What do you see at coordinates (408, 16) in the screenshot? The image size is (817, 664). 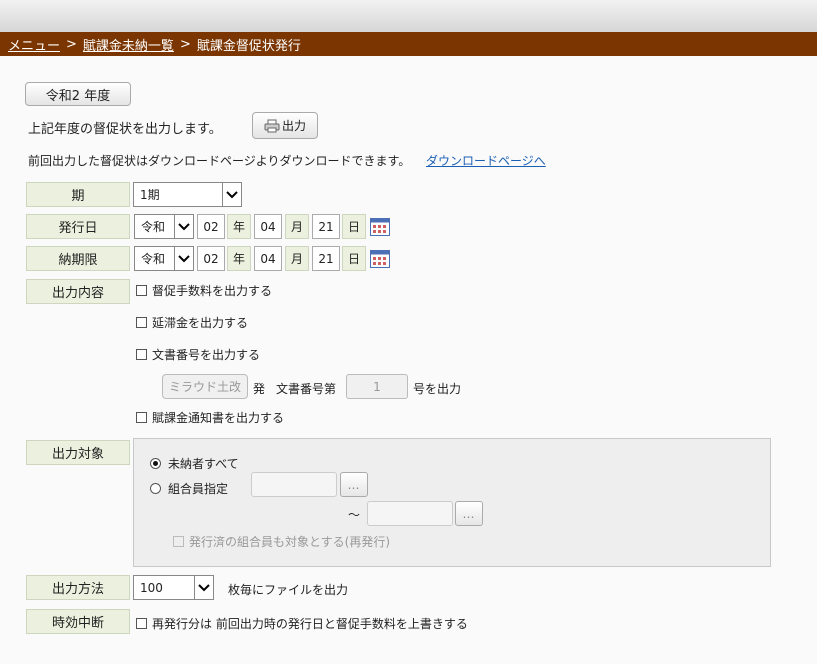 I see `window-top-bar` at bounding box center [408, 16].